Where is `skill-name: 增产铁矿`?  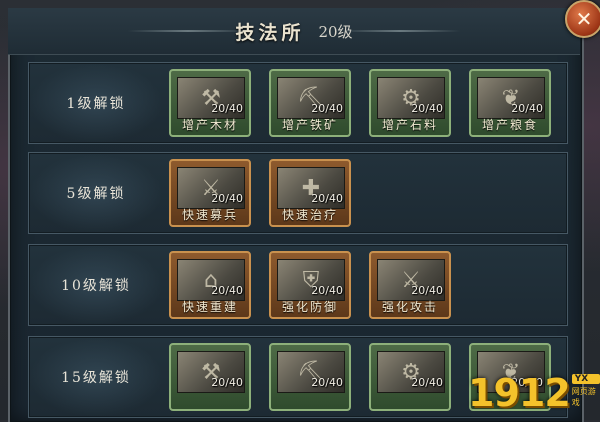
skill-name: 增产铁矿 is located at coordinates (309, 125).